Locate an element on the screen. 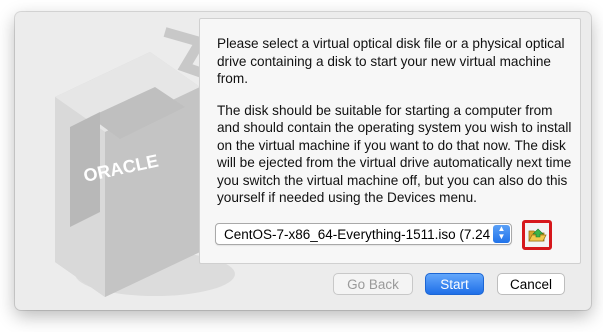  choose-disk-button is located at coordinates (537, 235).